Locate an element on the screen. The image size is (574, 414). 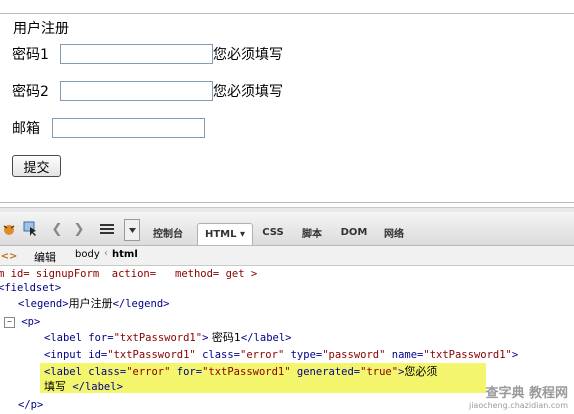
firebug-toolbar: ❮ ❯ 控制台 HTML ▾ CSS 脚本 DOM 网络 is located at coordinates (287, 229).